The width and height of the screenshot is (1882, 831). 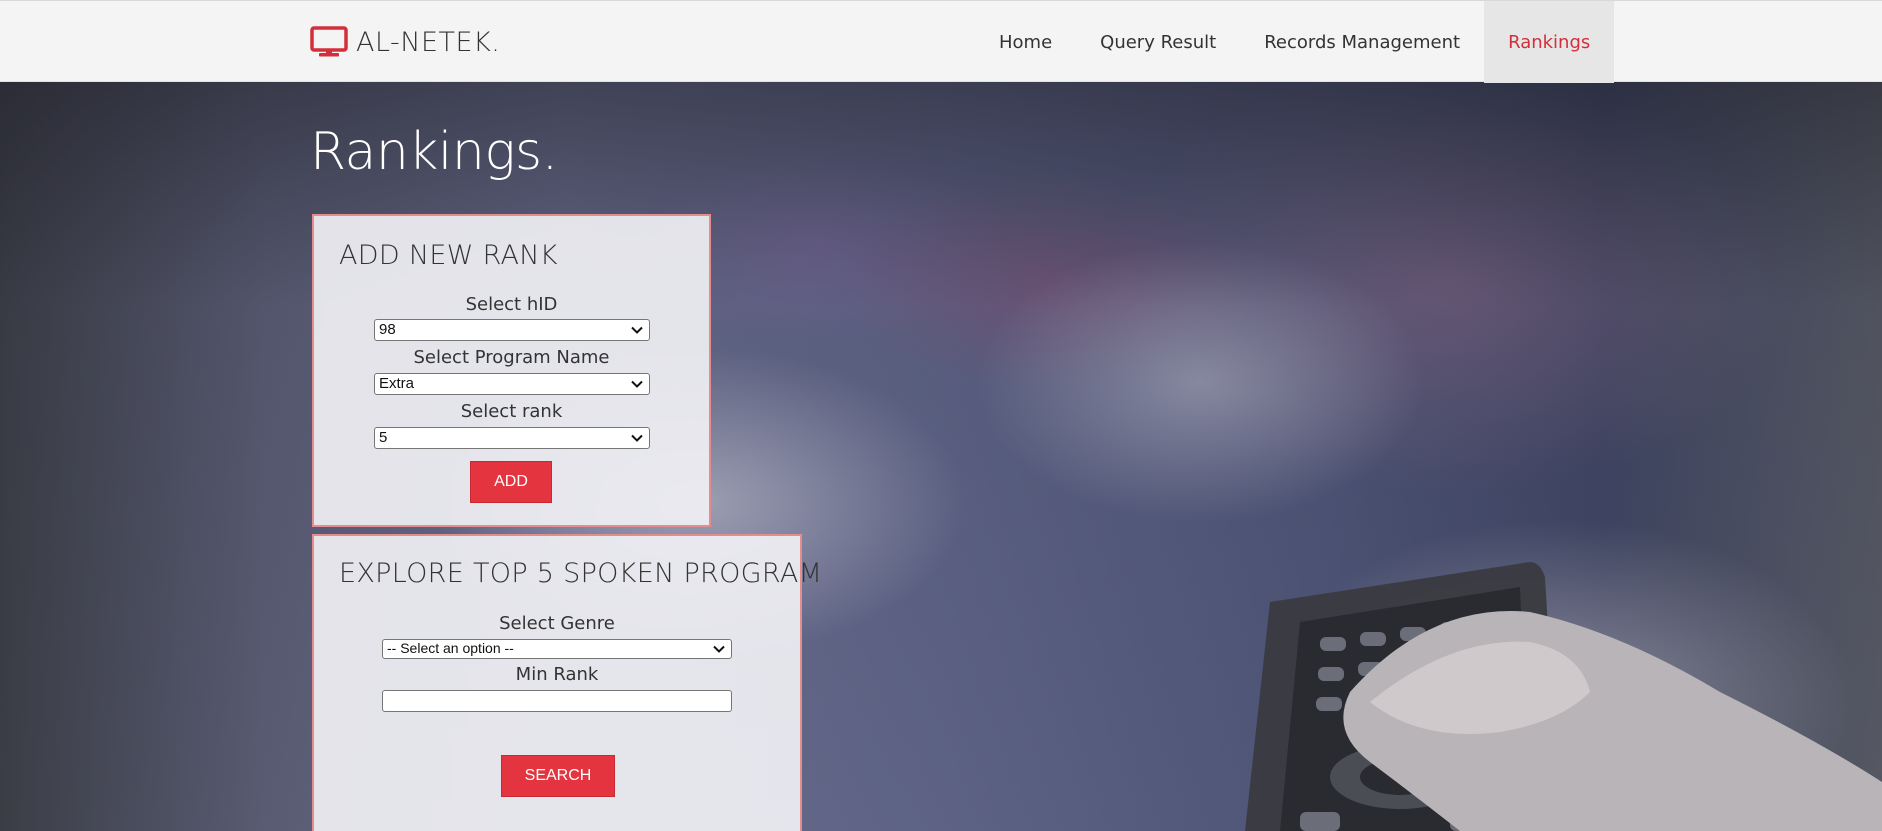 What do you see at coordinates (448, 255) in the screenshot?
I see `add-rank-heading: ADD NEW RANK` at bounding box center [448, 255].